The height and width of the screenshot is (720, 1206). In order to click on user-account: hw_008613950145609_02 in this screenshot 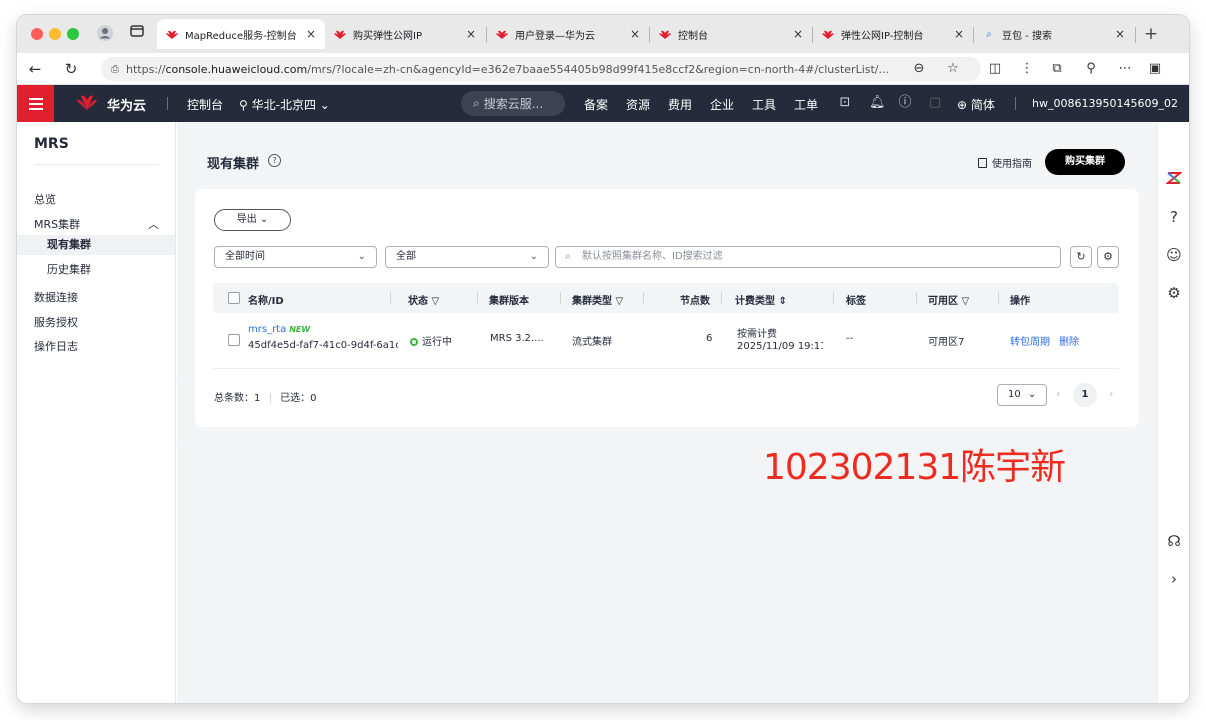, I will do `click(1105, 103)`.